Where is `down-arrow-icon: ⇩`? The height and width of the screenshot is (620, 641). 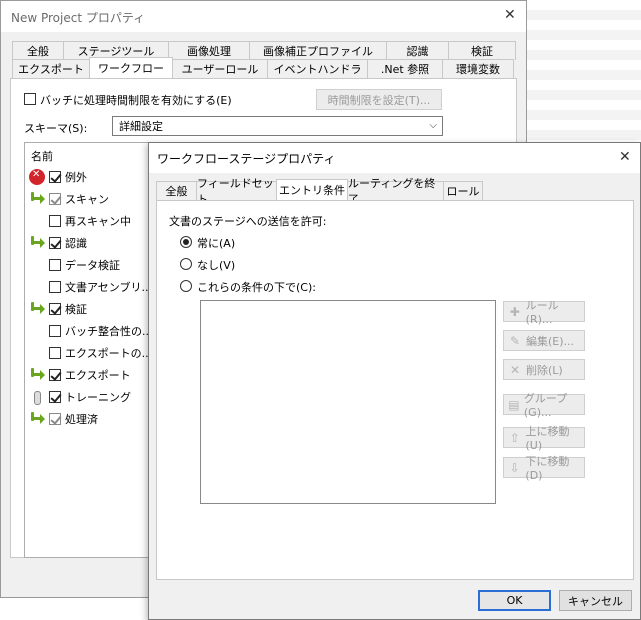
down-arrow-icon: ⇩ is located at coordinates (514, 467).